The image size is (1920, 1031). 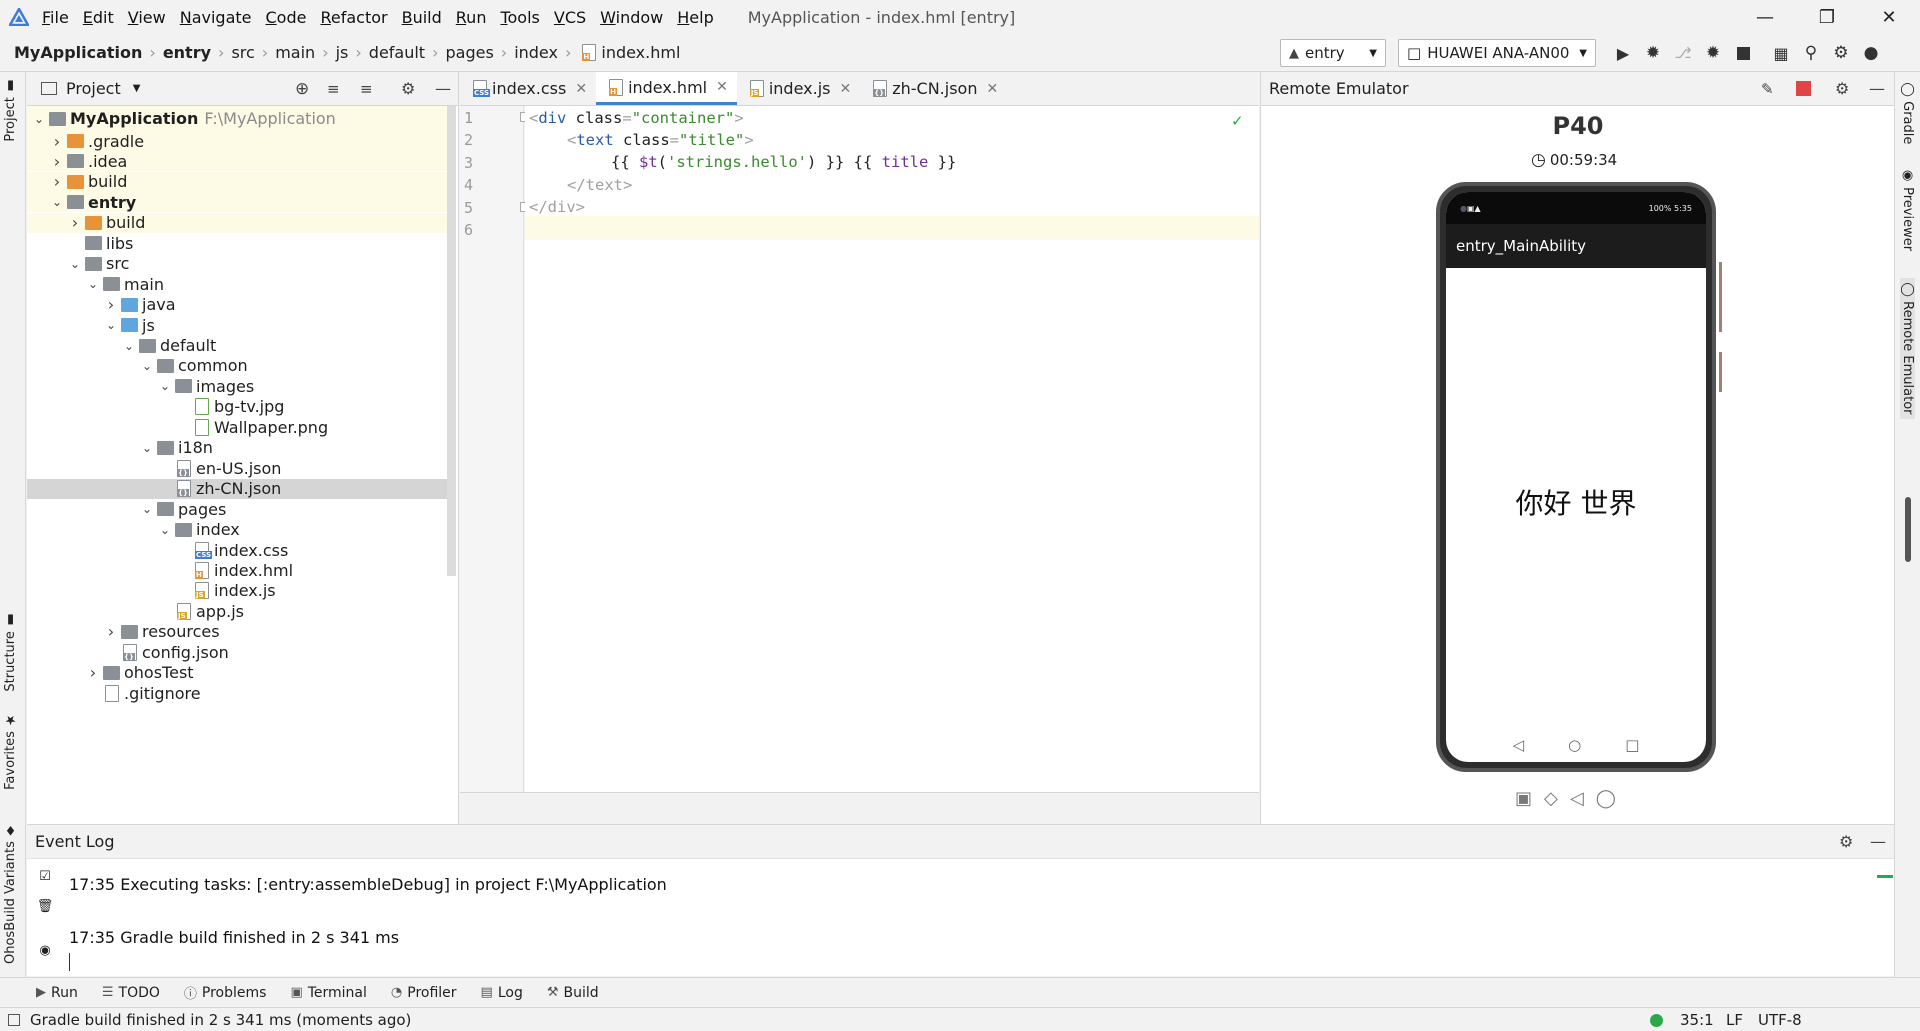 What do you see at coordinates (1780, 1020) in the screenshot?
I see `file-encoding: UTF-8` at bounding box center [1780, 1020].